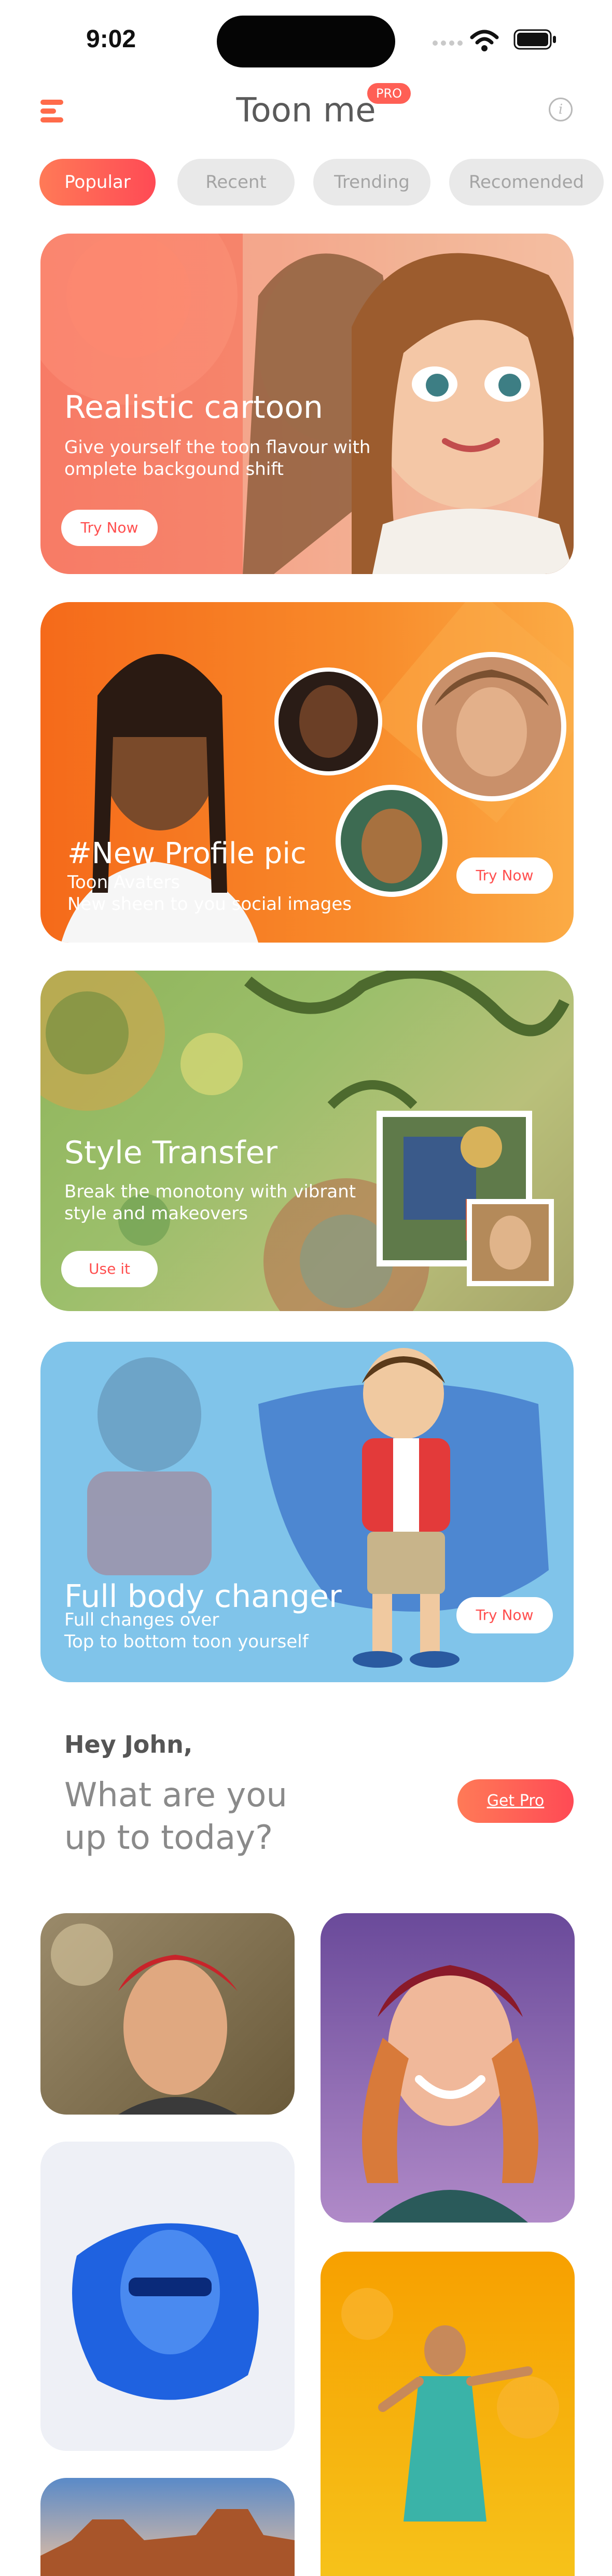 The image size is (612, 2576). I want to click on wifi-icon, so click(484, 40).